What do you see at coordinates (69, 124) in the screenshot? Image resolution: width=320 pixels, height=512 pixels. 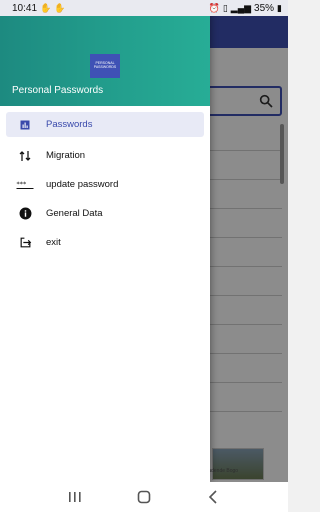 I see `menu-item-label: Passwords` at bounding box center [69, 124].